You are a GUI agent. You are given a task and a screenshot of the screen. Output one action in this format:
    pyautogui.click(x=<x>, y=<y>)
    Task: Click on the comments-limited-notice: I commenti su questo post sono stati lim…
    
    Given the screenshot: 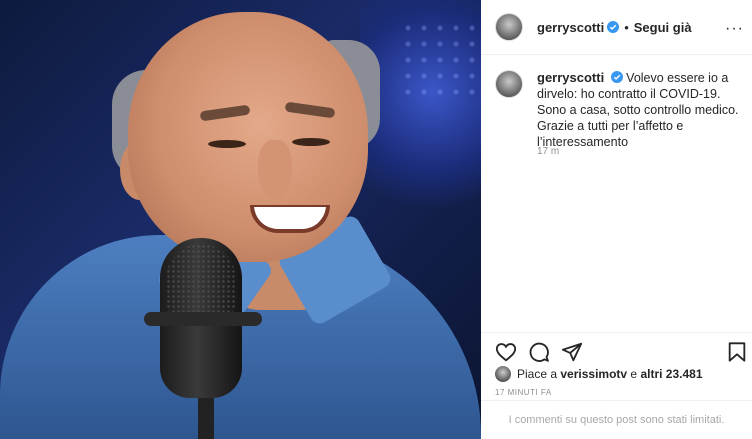 What is the action you would take?
    pyautogui.click(x=616, y=419)
    